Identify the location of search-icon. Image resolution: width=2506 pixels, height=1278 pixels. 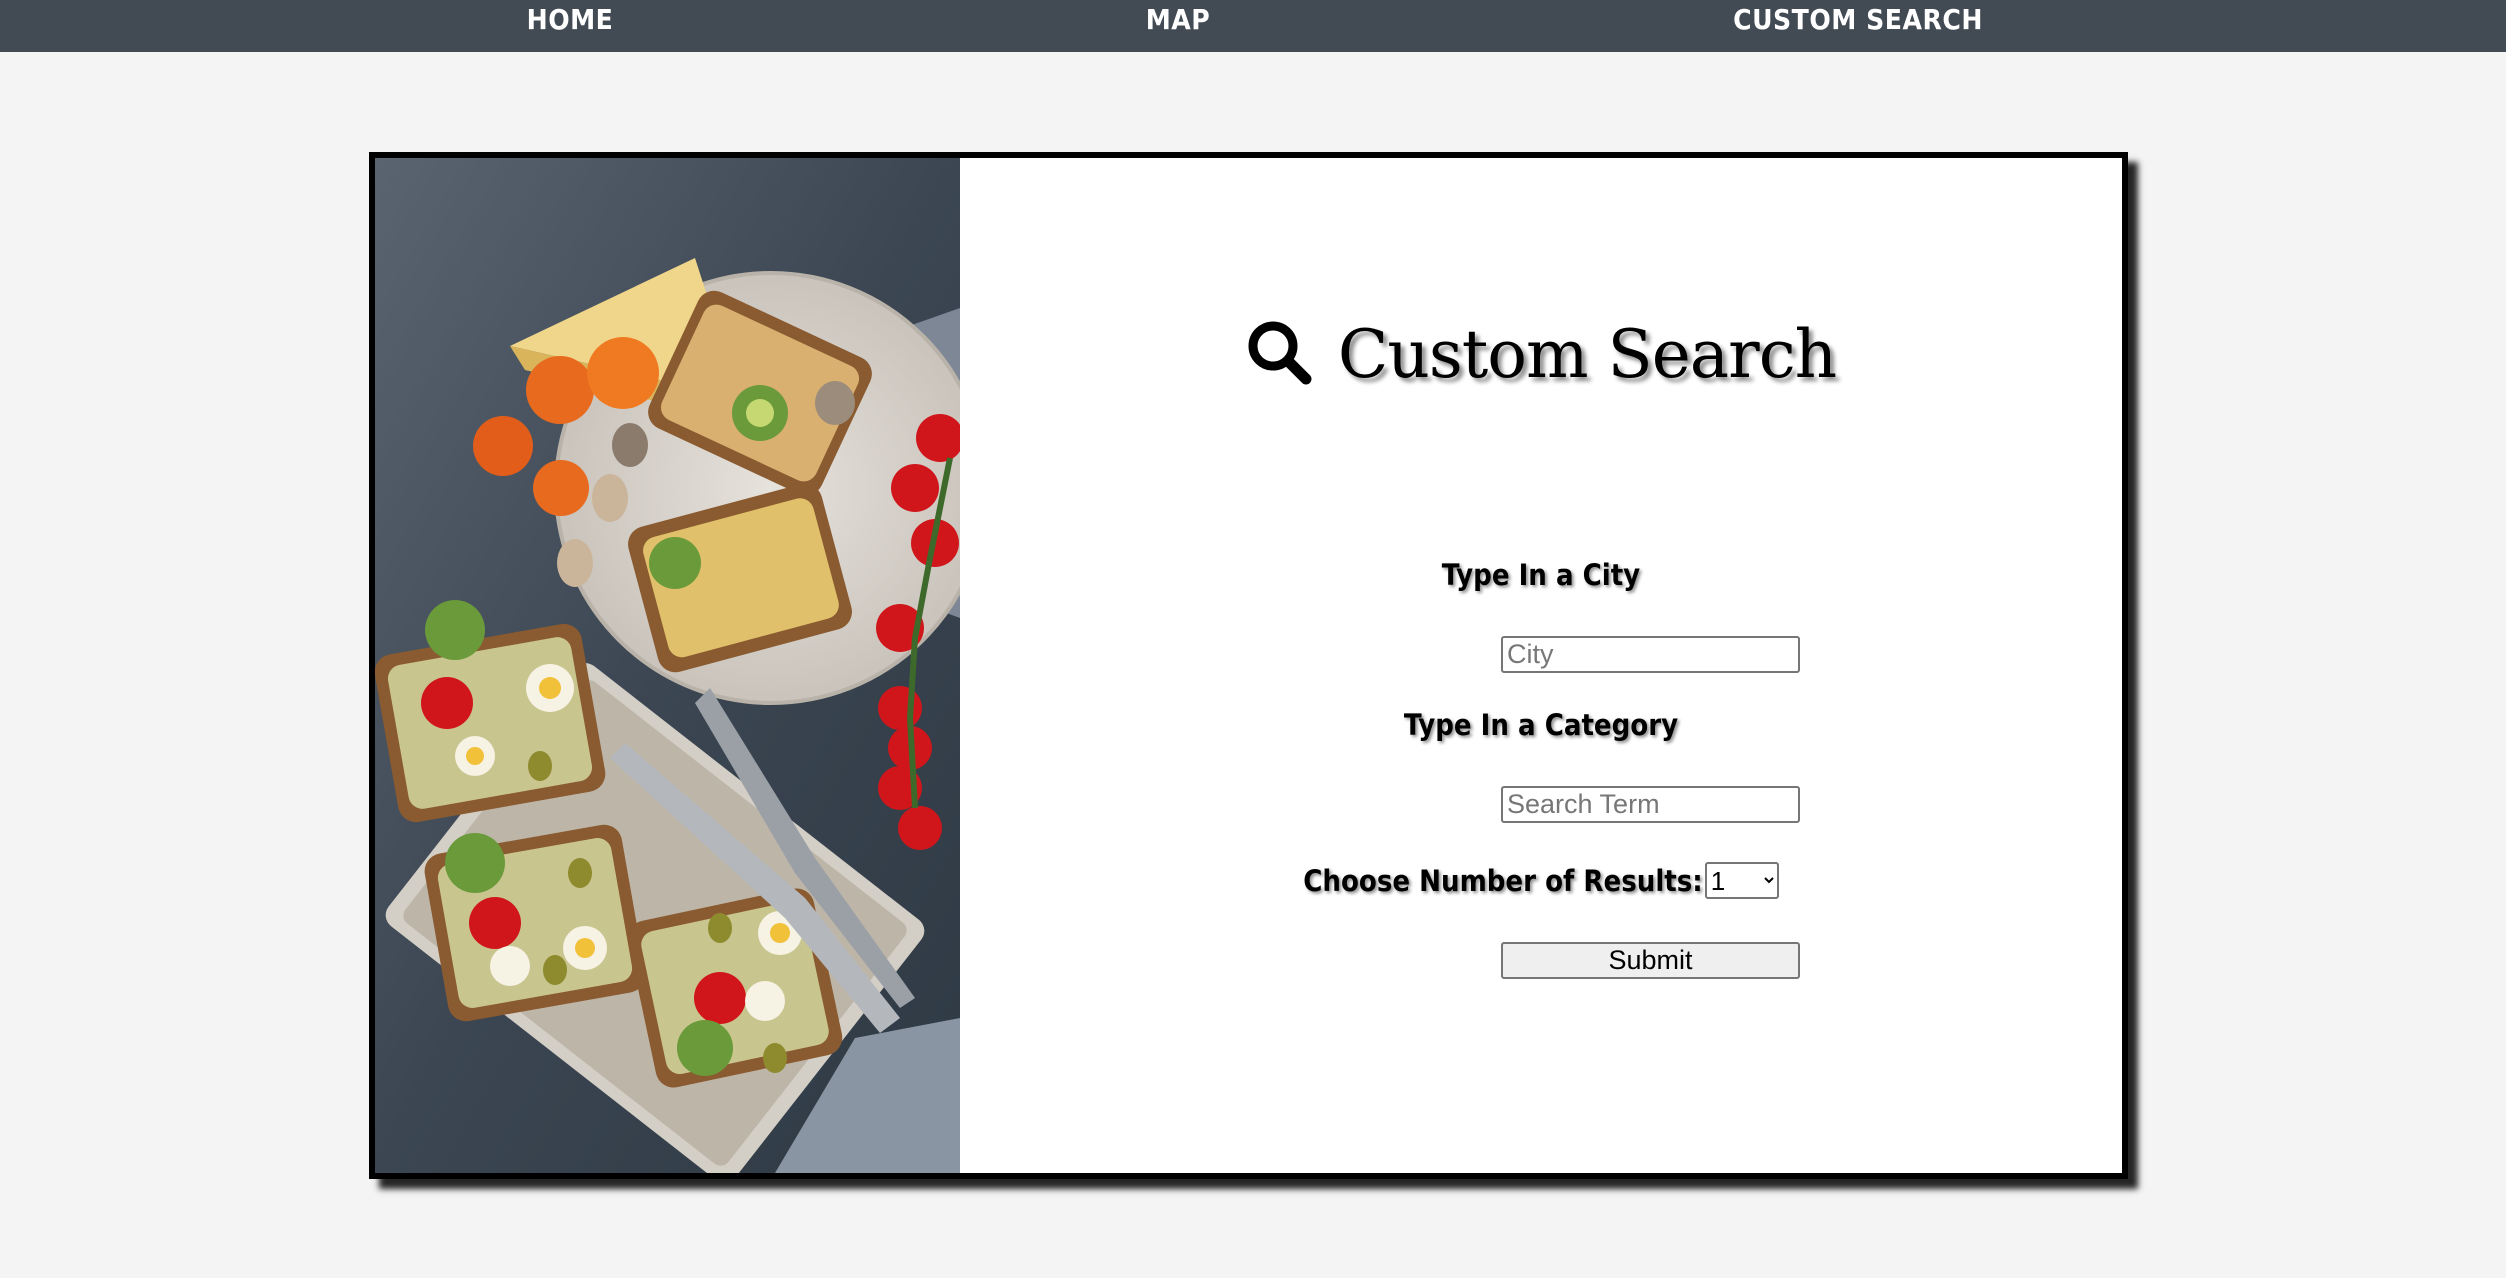
(1279, 360).